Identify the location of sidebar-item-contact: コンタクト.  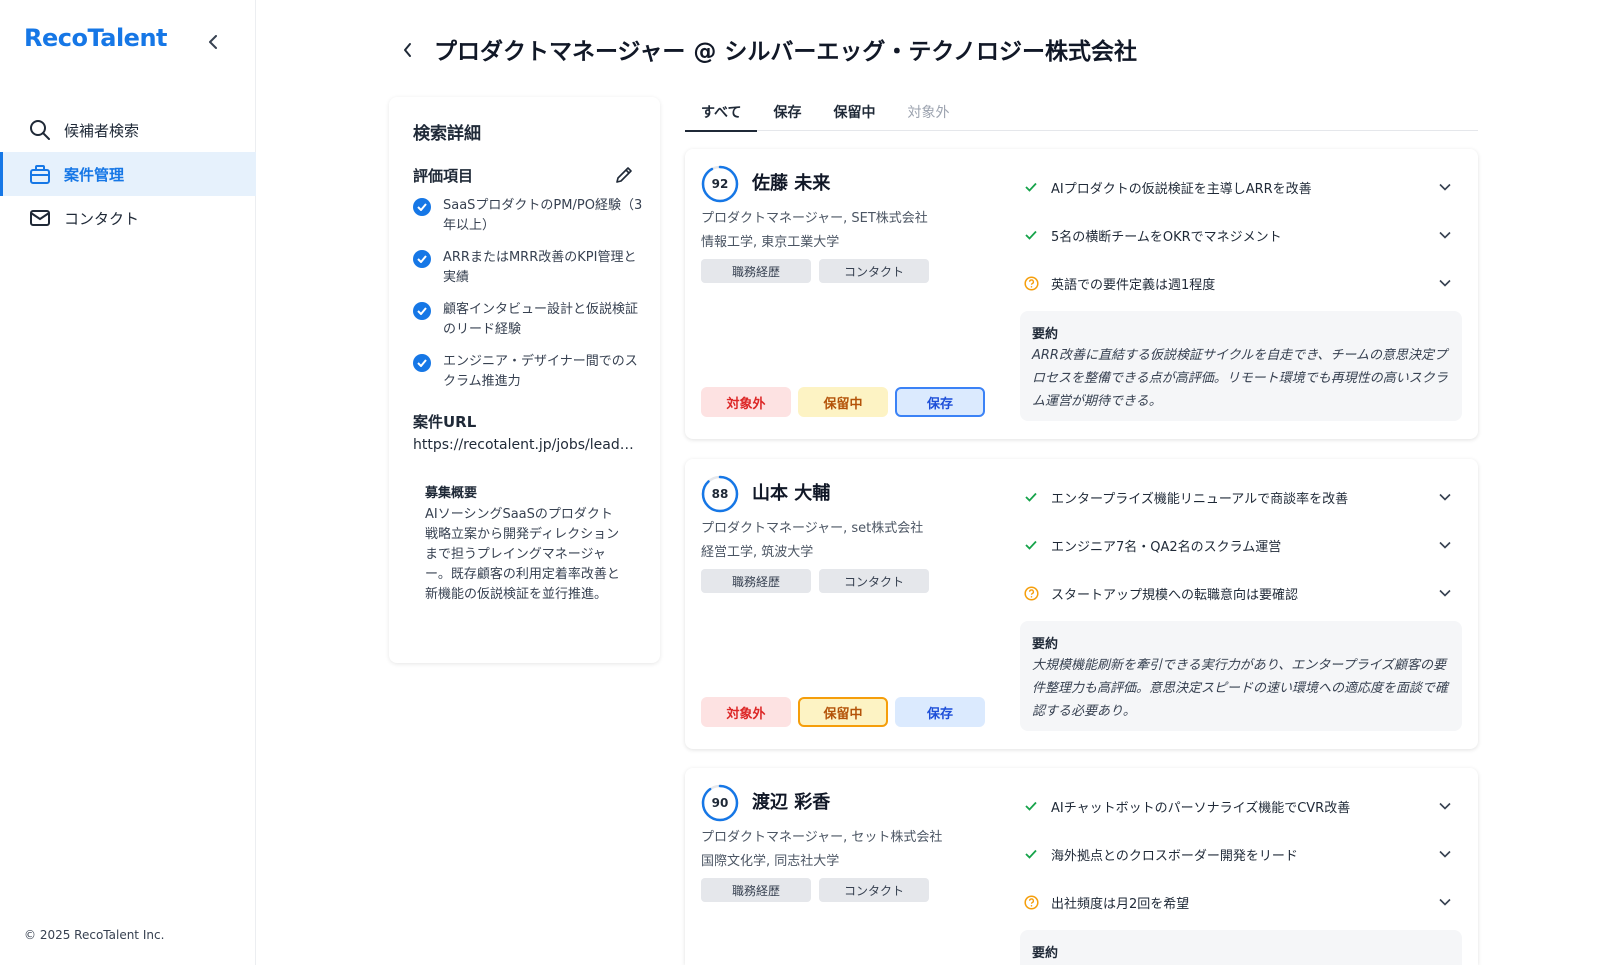
(128, 218).